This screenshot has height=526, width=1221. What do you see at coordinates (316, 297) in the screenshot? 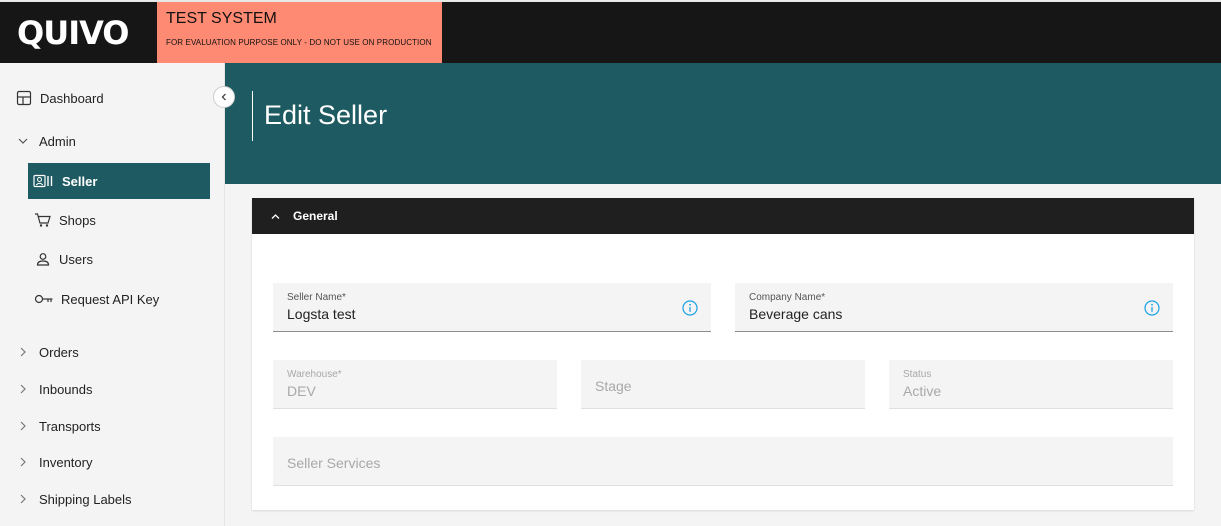
I see `seller-name-label: Seller Name*` at bounding box center [316, 297].